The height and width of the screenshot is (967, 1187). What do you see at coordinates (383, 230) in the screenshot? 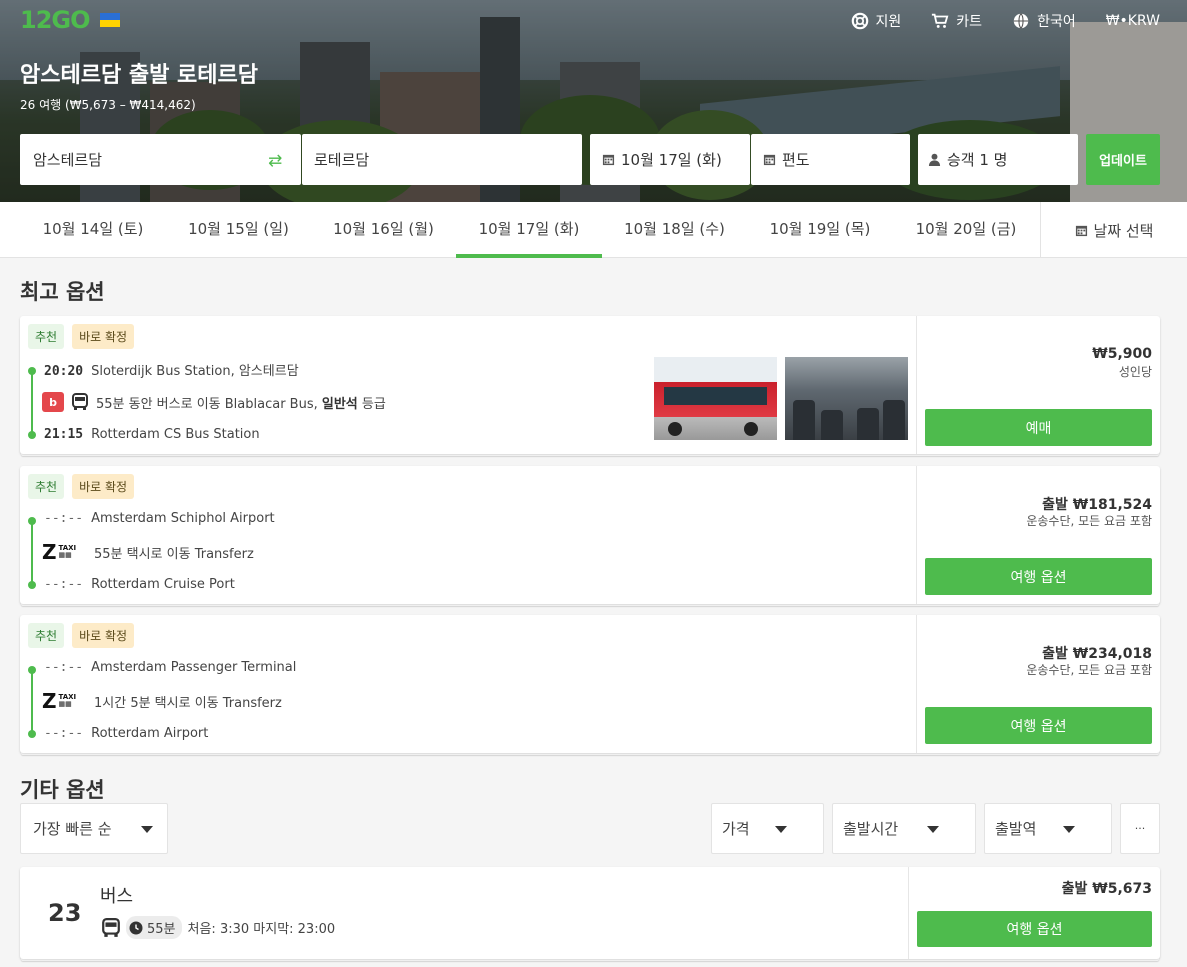
I see `date-tab: 10월 16일 (월)` at bounding box center [383, 230].